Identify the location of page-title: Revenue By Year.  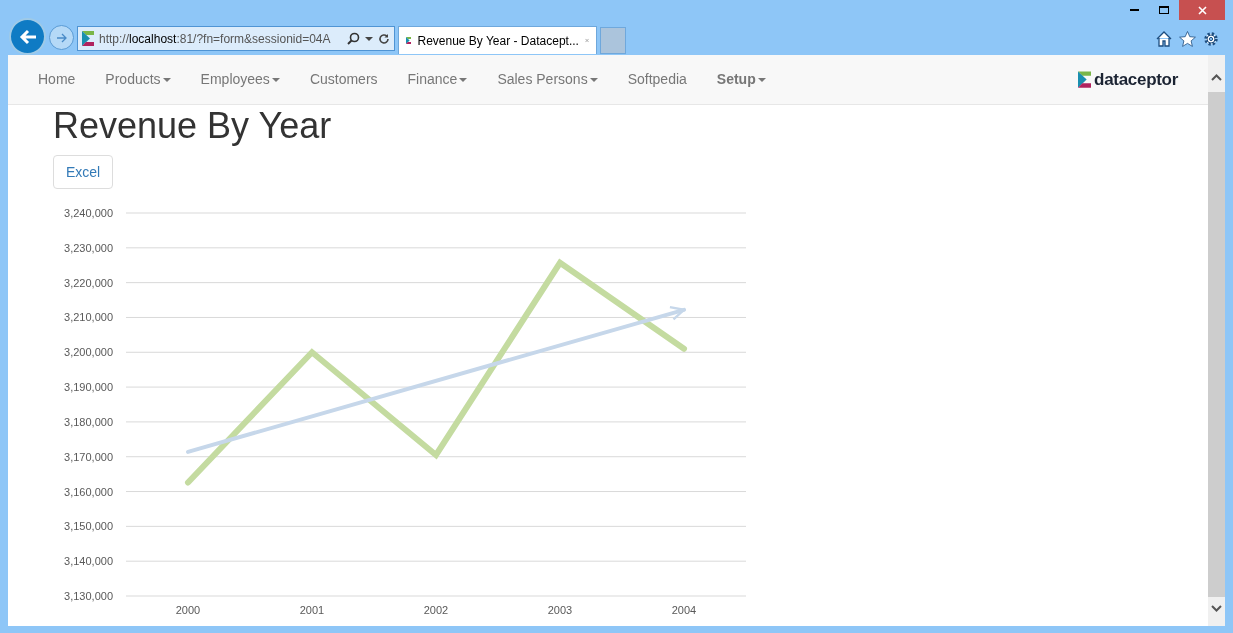
(192, 126).